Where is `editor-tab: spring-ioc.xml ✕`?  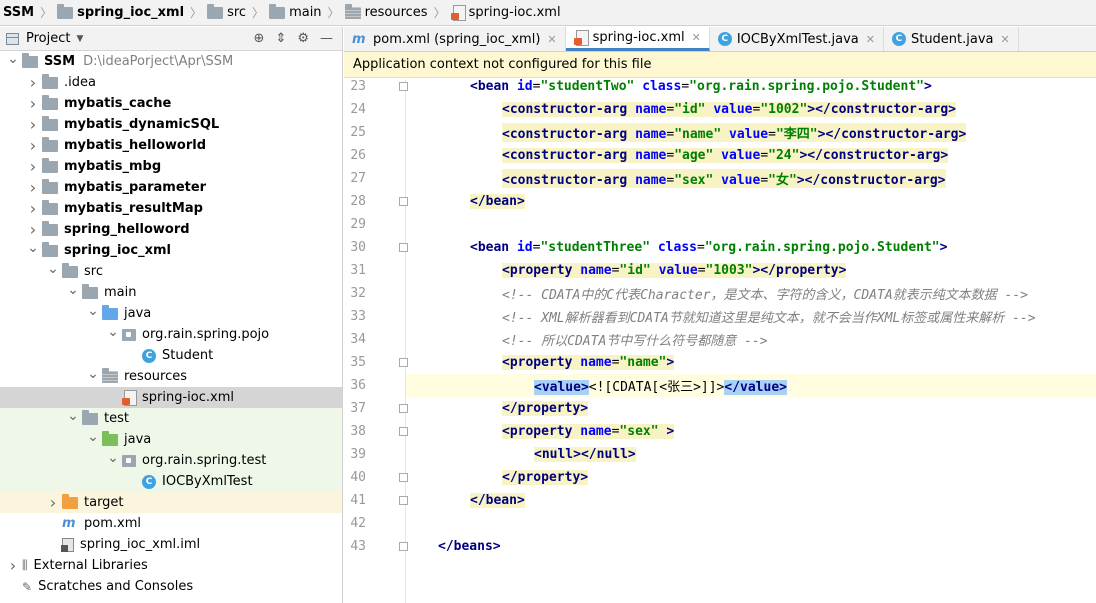
editor-tab: spring-ioc.xml ✕ is located at coordinates (637, 39).